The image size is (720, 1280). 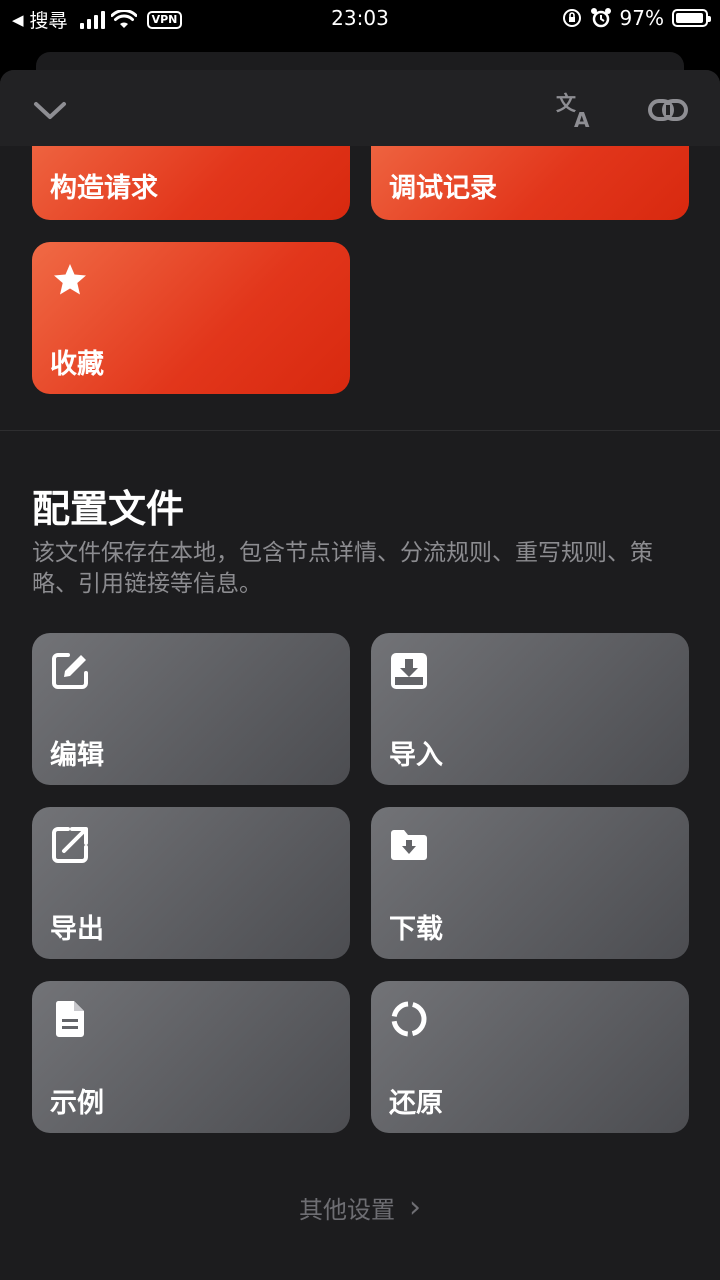 I want to click on svg-text: A, so click(x=582, y=119).